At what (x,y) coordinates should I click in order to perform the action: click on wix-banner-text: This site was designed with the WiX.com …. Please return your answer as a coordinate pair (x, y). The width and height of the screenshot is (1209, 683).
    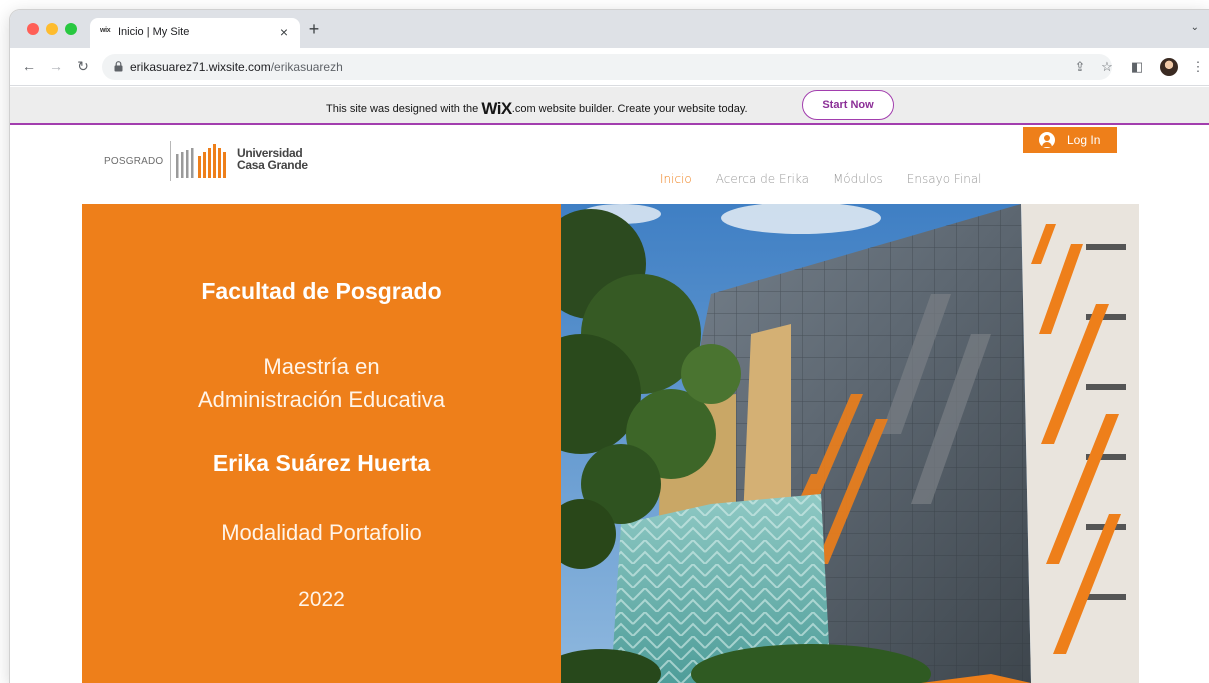
    Looking at the image, I should click on (537, 109).